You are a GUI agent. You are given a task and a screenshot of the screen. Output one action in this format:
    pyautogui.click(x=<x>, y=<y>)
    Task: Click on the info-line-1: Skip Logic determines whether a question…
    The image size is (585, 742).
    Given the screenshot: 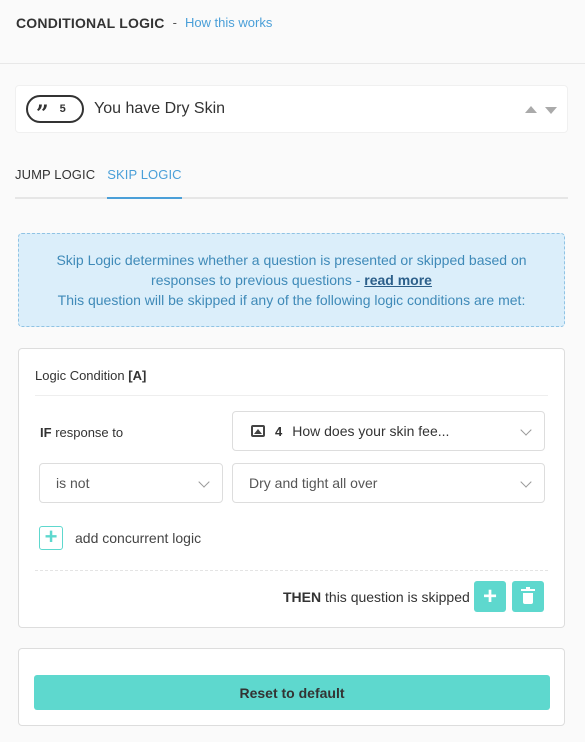 What is the action you would take?
    pyautogui.click(x=291, y=260)
    